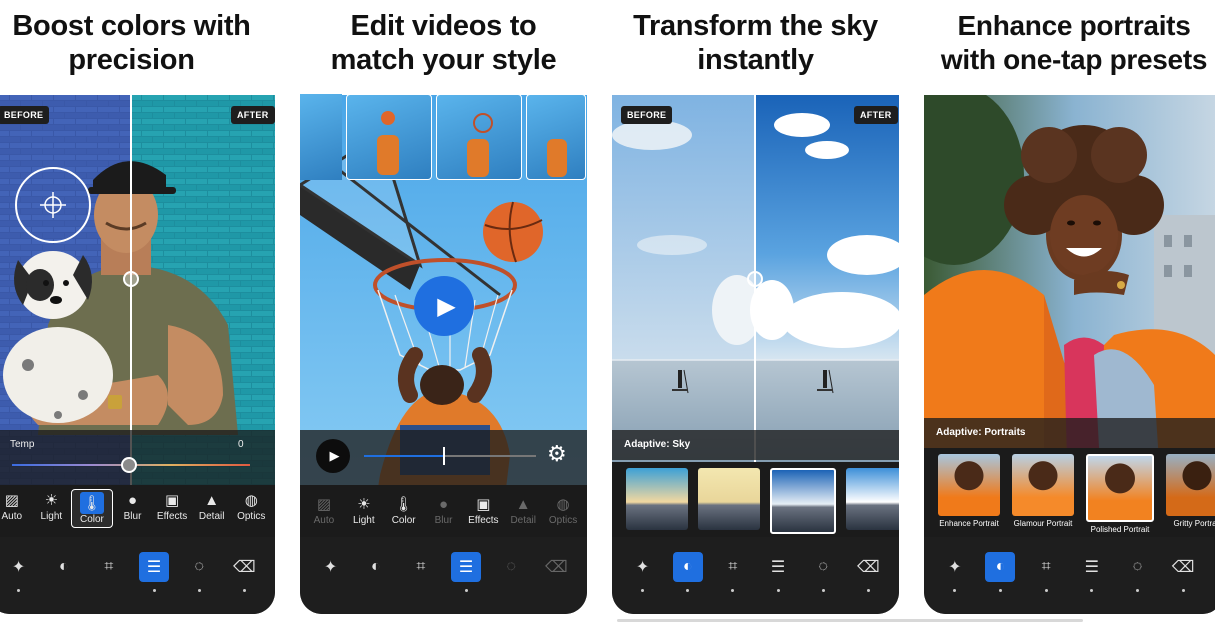 The height and width of the screenshot is (622, 1215). I want to click on preset-enhance-portrait: Enhance Portrait, so click(969, 496).